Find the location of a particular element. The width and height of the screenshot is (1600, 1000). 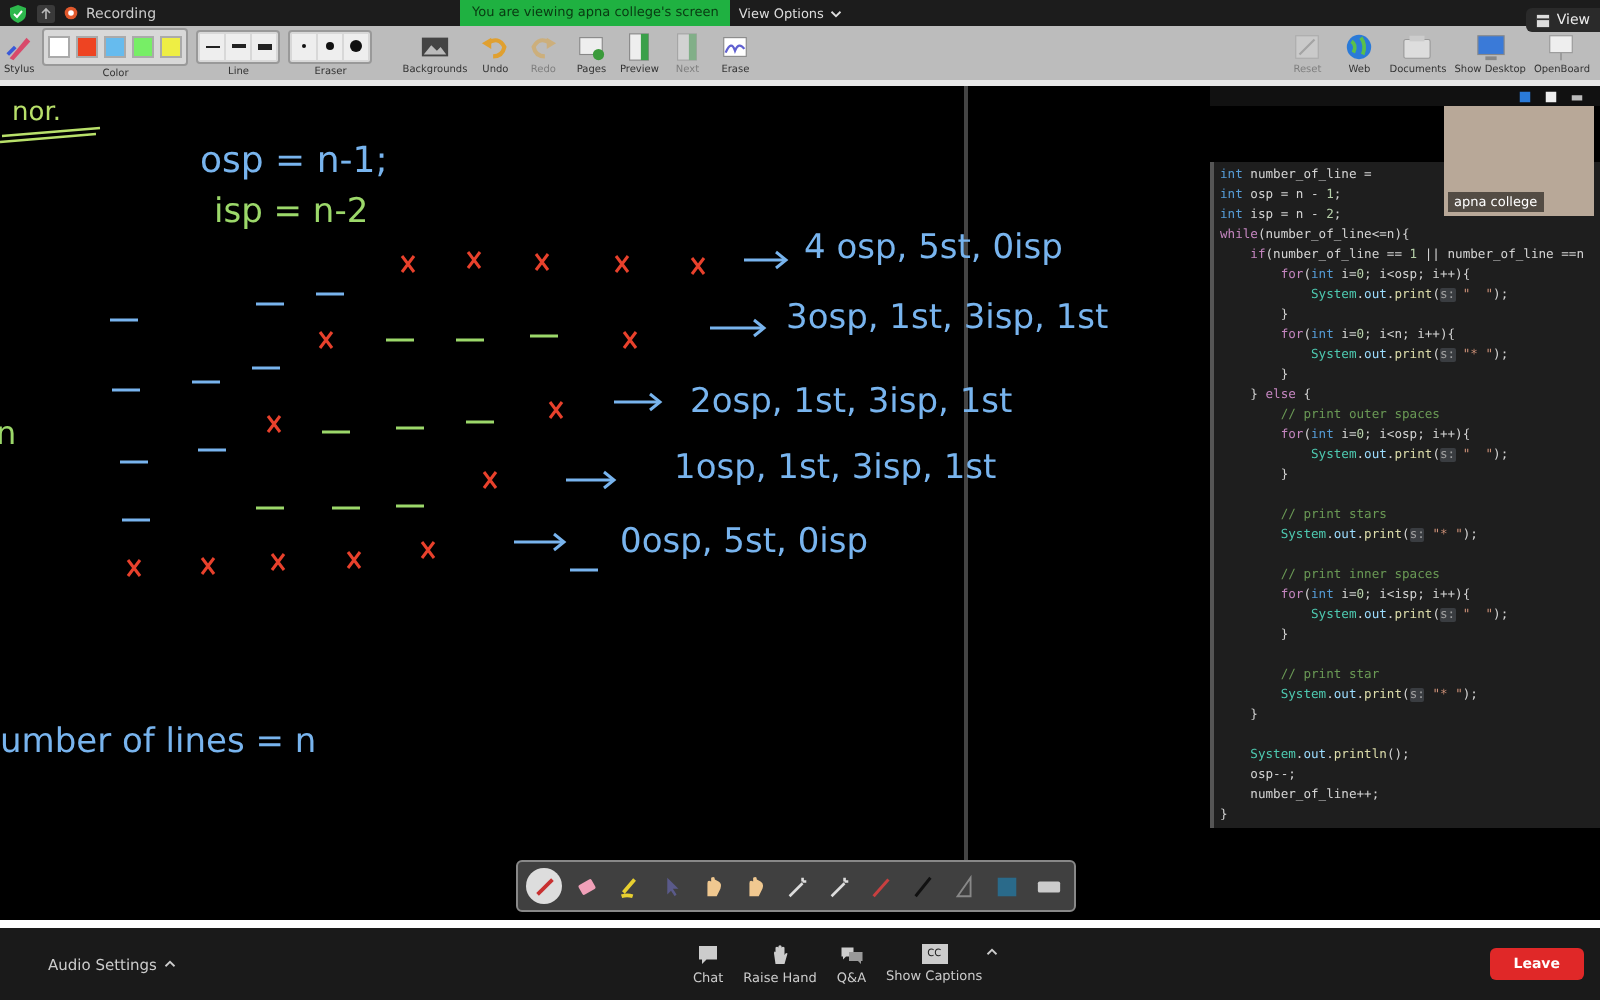

handwritten-note: umber of lines = n is located at coordinates (158, 742).